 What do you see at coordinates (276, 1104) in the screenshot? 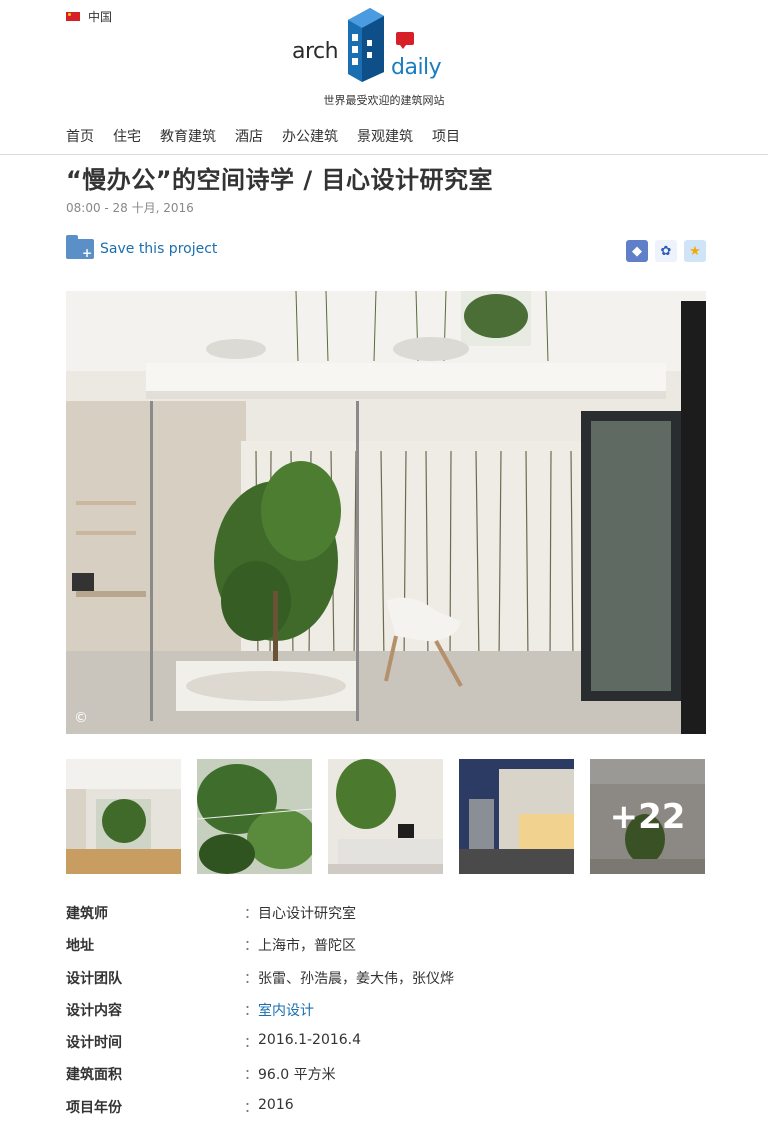
I see `spec-value: 2016` at bounding box center [276, 1104].